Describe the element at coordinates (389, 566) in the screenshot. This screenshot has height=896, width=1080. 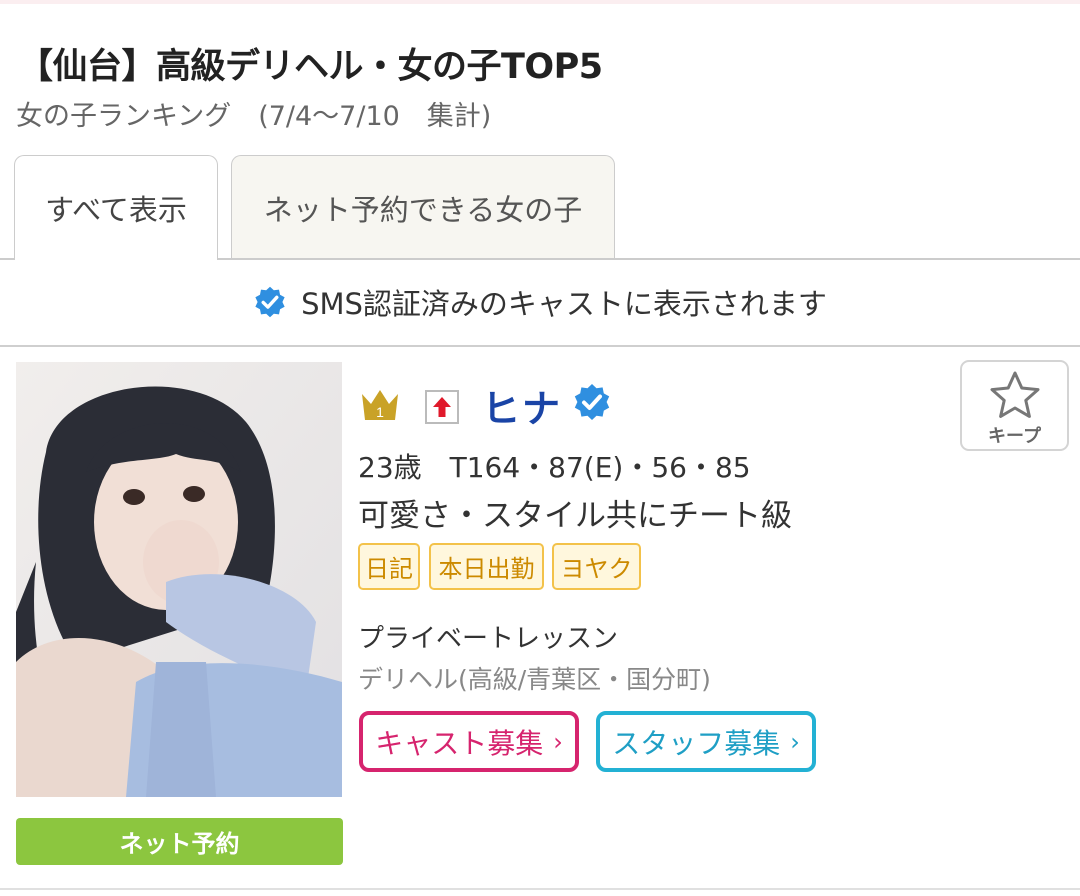
I see `tag-diary: 日記` at that location.